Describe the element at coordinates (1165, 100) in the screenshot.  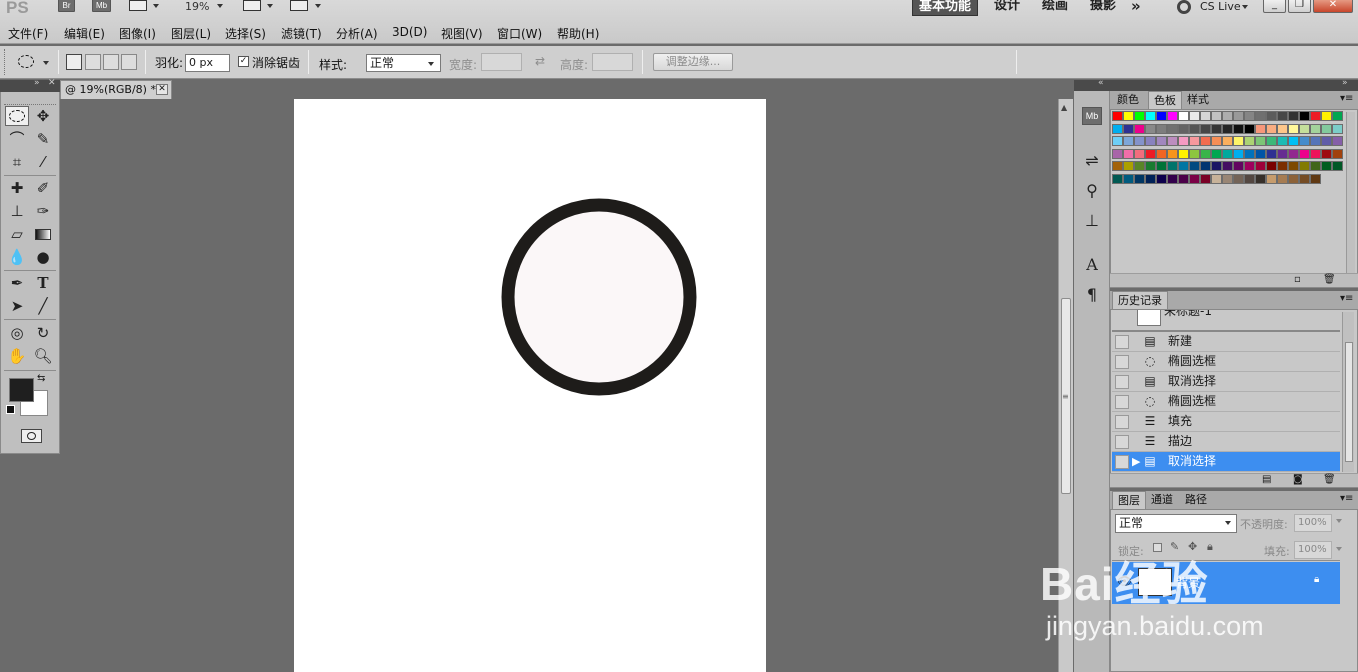
I see `tab-swatches: 色板` at that location.